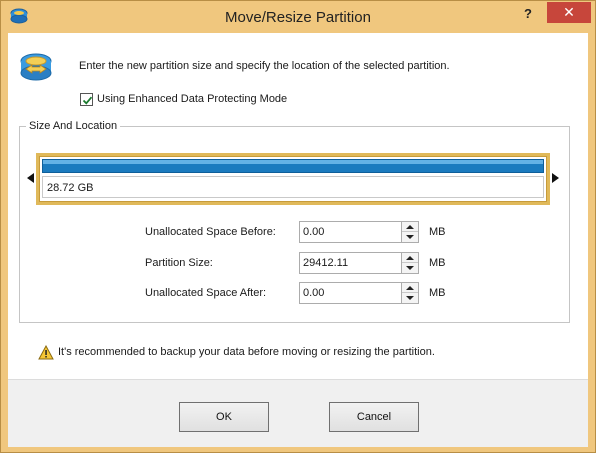 The height and width of the screenshot is (453, 596). I want to click on partition-block: 28.72 GB, so click(293, 179).